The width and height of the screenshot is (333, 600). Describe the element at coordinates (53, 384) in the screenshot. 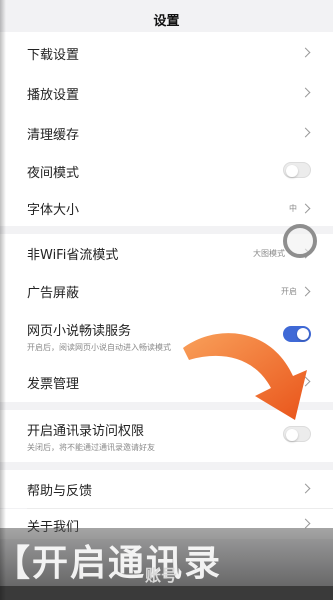

I see `invoice-management-label: 发票管理` at that location.